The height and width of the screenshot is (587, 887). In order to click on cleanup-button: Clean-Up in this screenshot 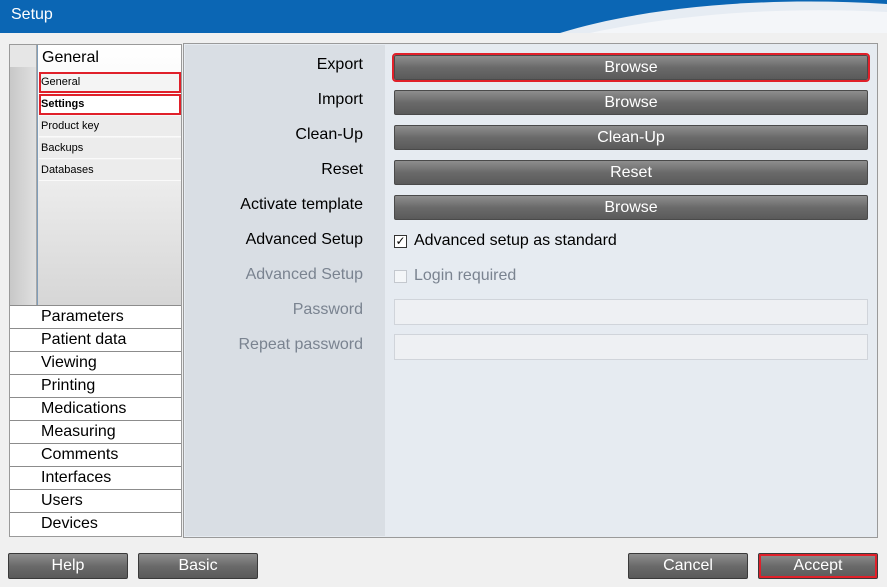, I will do `click(631, 137)`.